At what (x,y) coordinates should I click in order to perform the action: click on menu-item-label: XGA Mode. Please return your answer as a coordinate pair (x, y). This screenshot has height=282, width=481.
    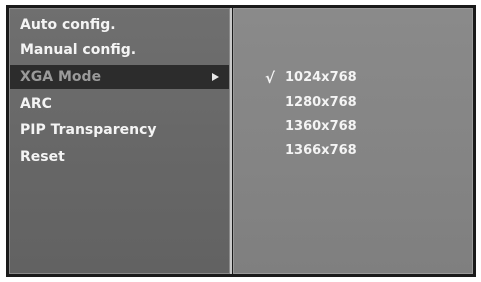
    Looking at the image, I should click on (61, 77).